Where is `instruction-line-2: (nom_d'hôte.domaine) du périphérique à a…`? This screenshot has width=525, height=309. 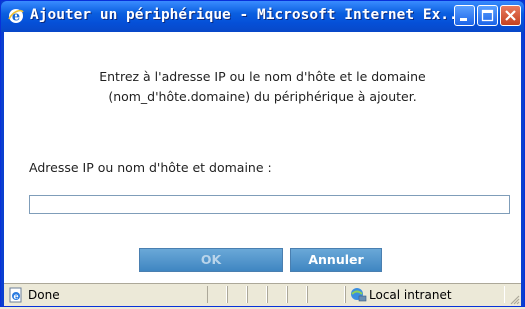
instruction-line-2: (nom_d'hôte.domaine) du périphérique à a… is located at coordinates (262, 96).